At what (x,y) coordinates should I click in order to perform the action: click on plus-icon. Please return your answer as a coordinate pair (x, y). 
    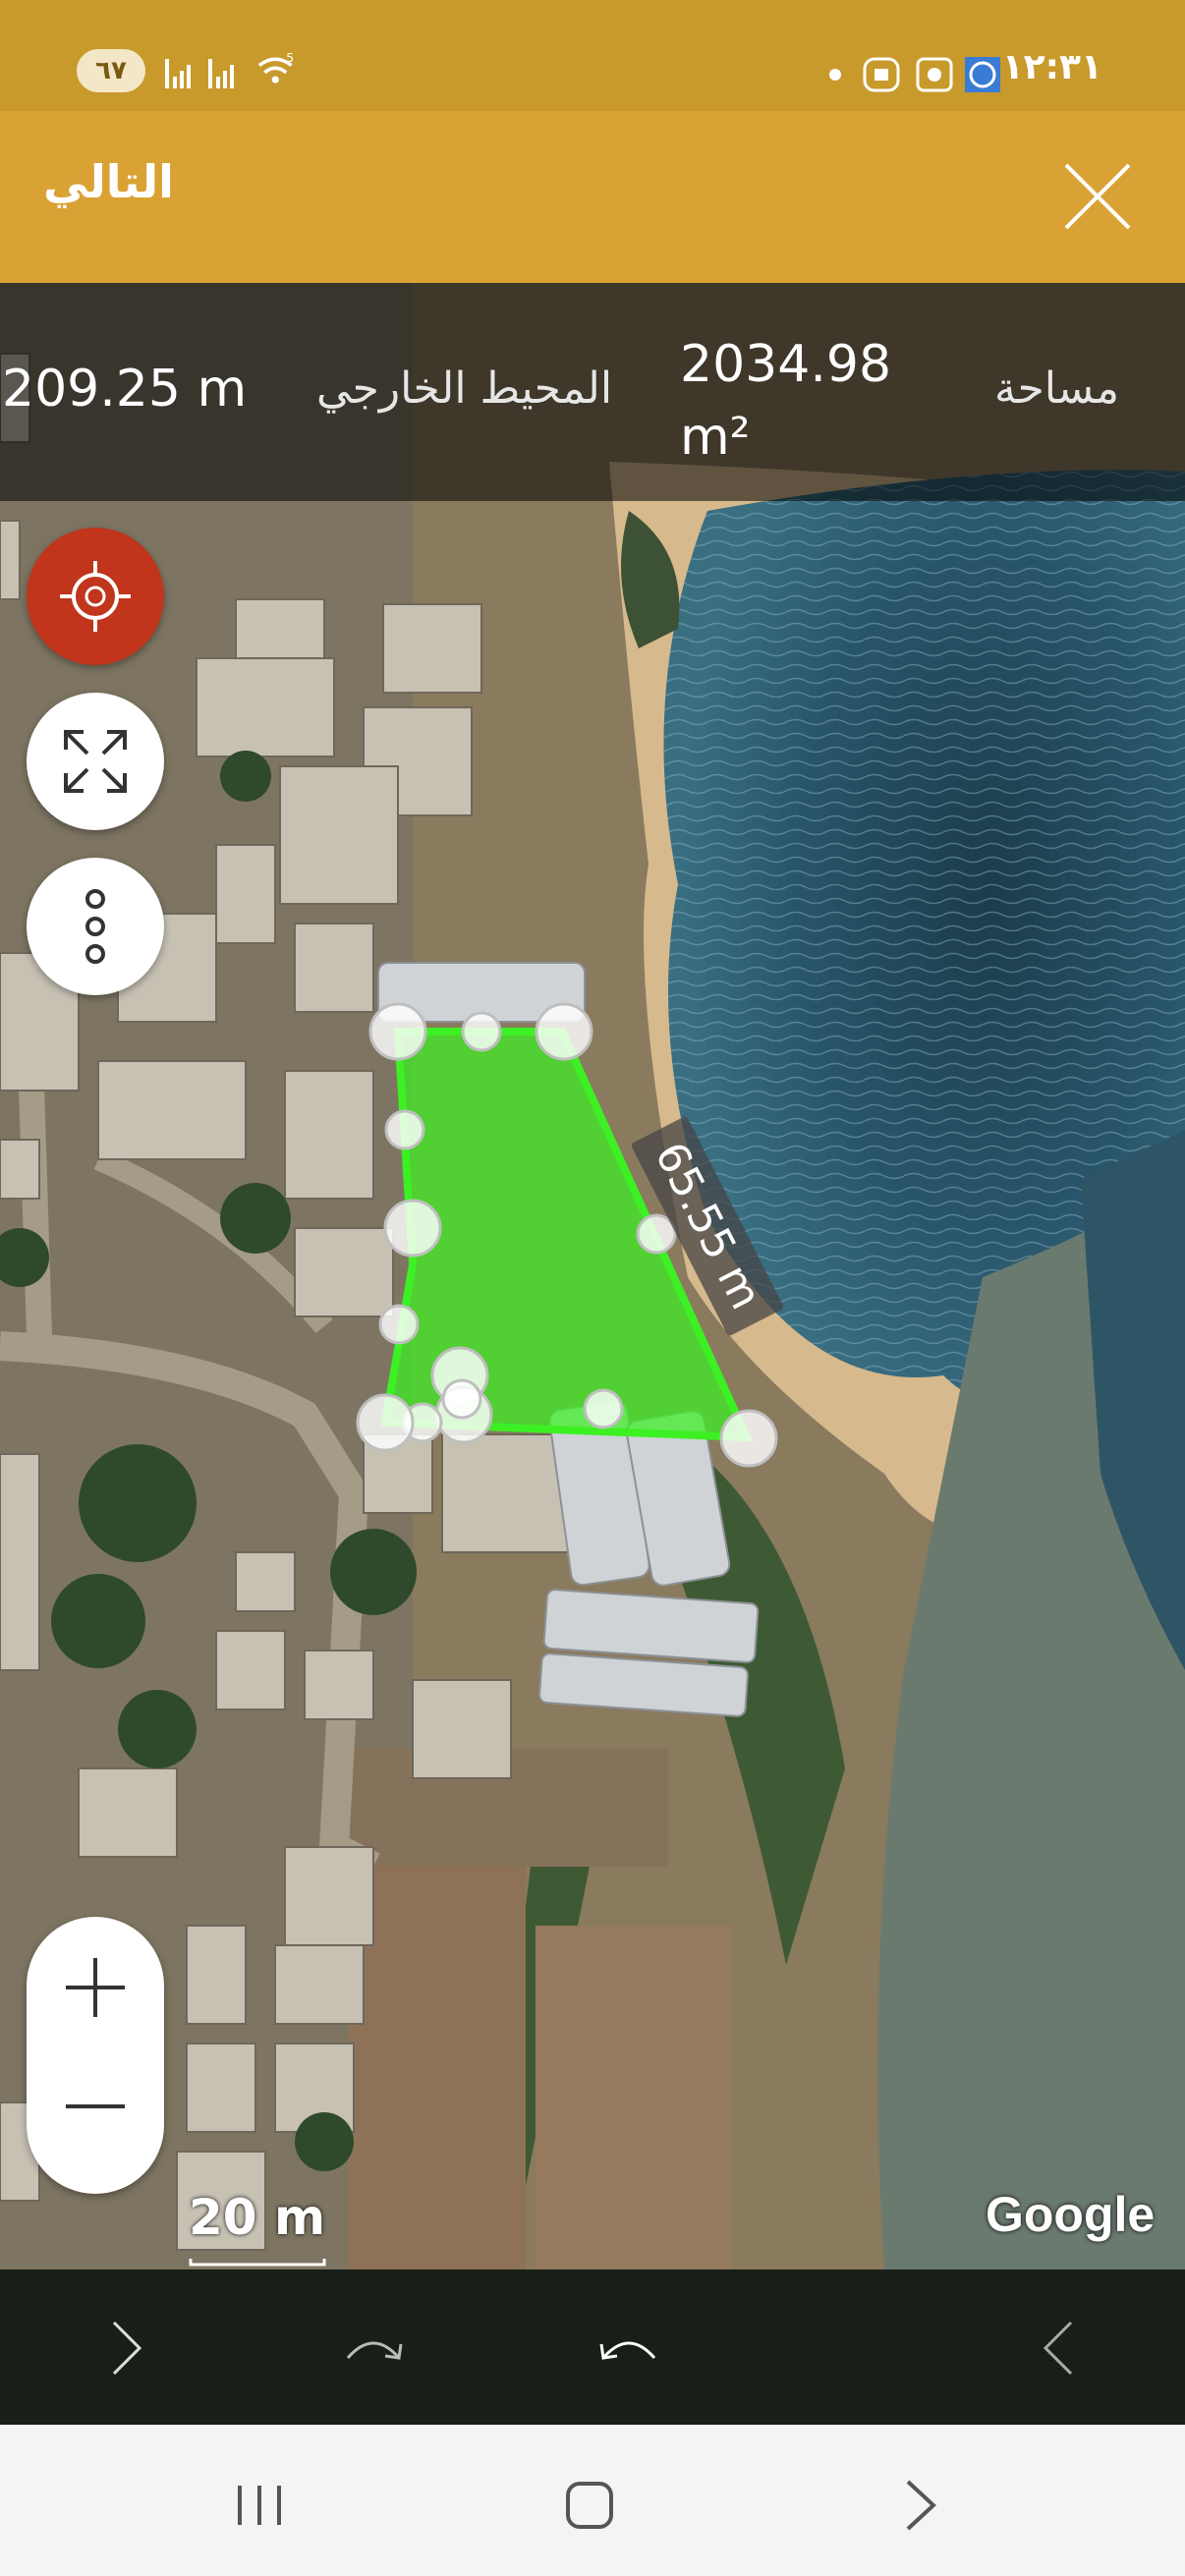
    Looking at the image, I should click on (96, 1987).